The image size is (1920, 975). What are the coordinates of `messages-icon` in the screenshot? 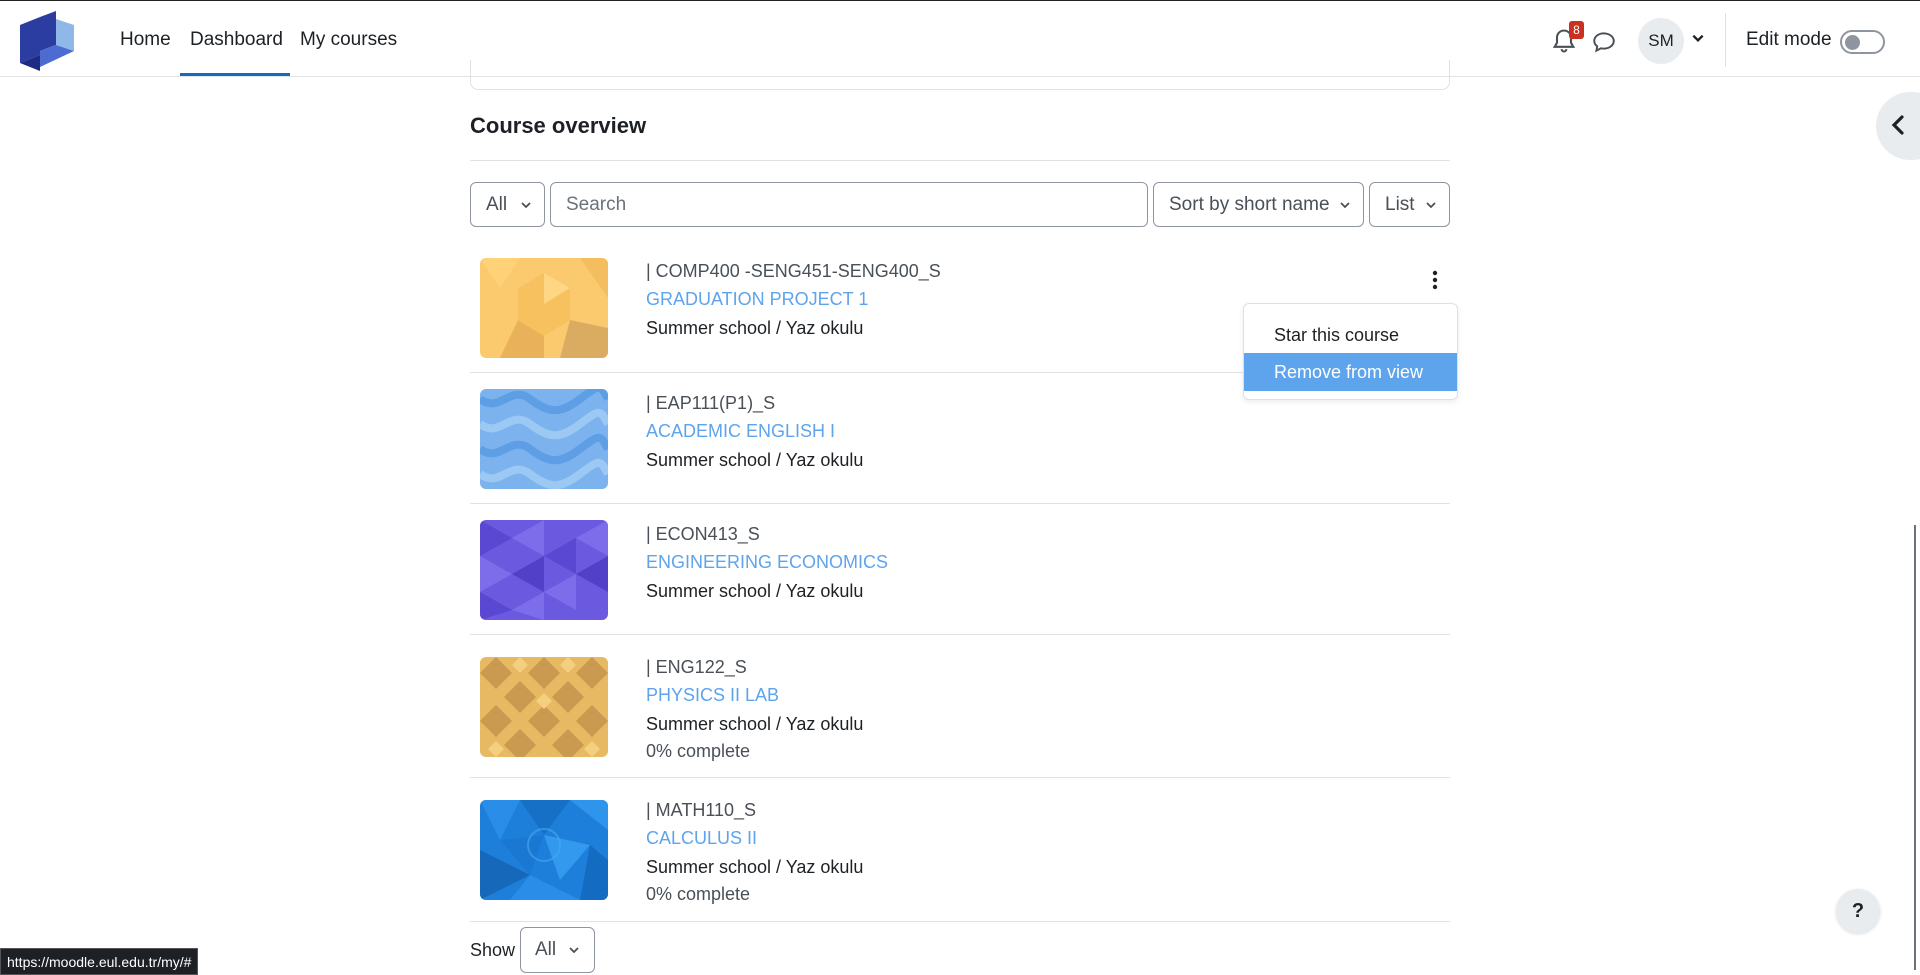 It's located at (1604, 42).